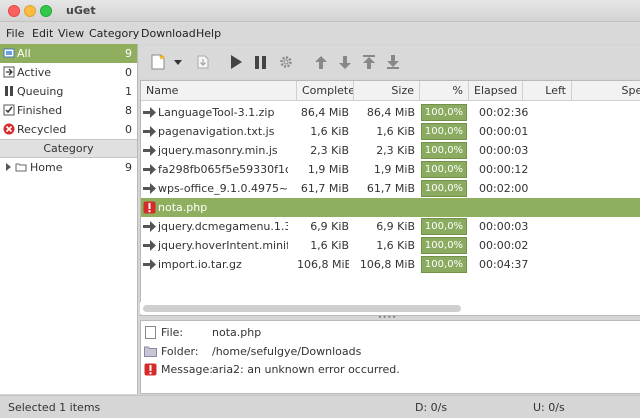  Describe the element at coordinates (393, 62) in the screenshot. I see `move-bottom-icon` at that location.